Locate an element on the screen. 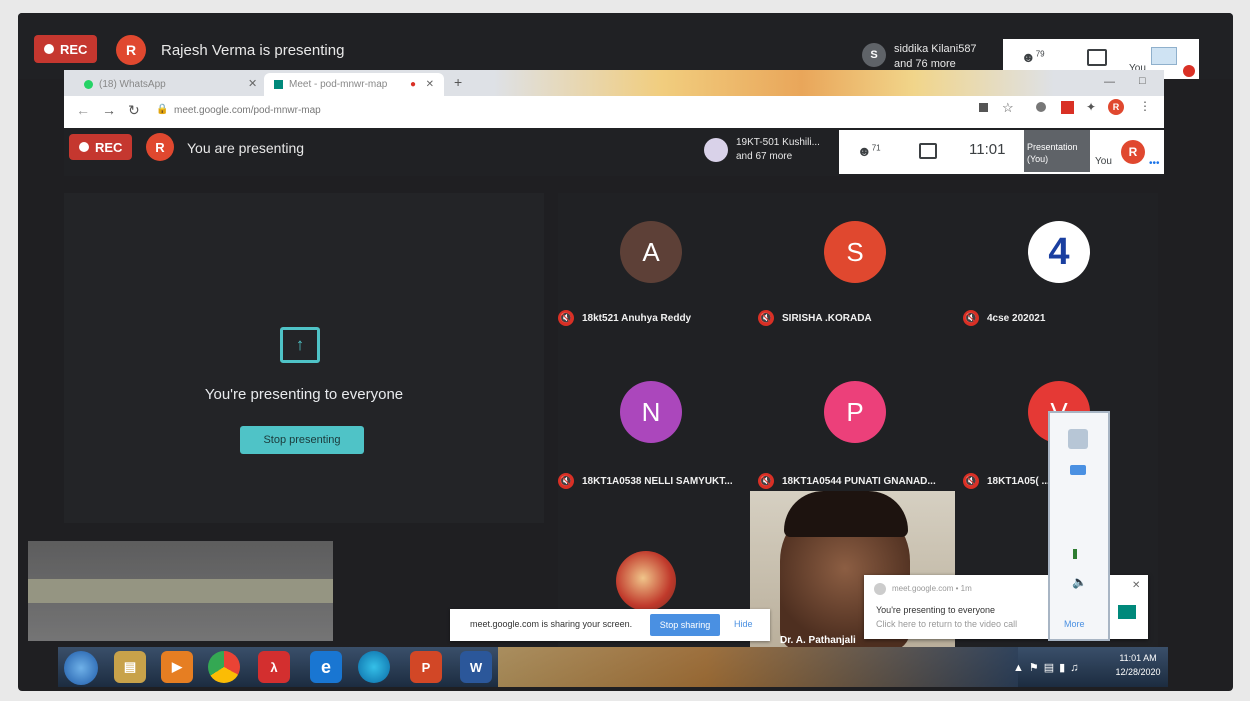 The height and width of the screenshot is (701, 1250). outer-rec-badge: REC is located at coordinates (66, 49).